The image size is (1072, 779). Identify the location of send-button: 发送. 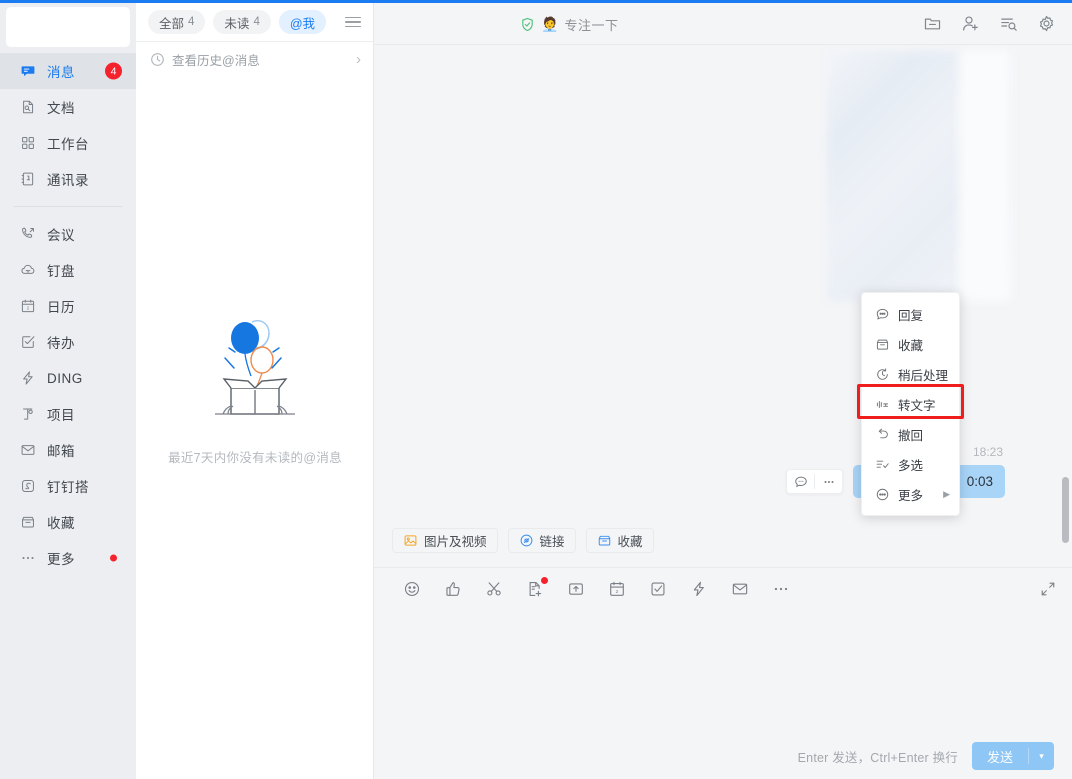
(1000, 756).